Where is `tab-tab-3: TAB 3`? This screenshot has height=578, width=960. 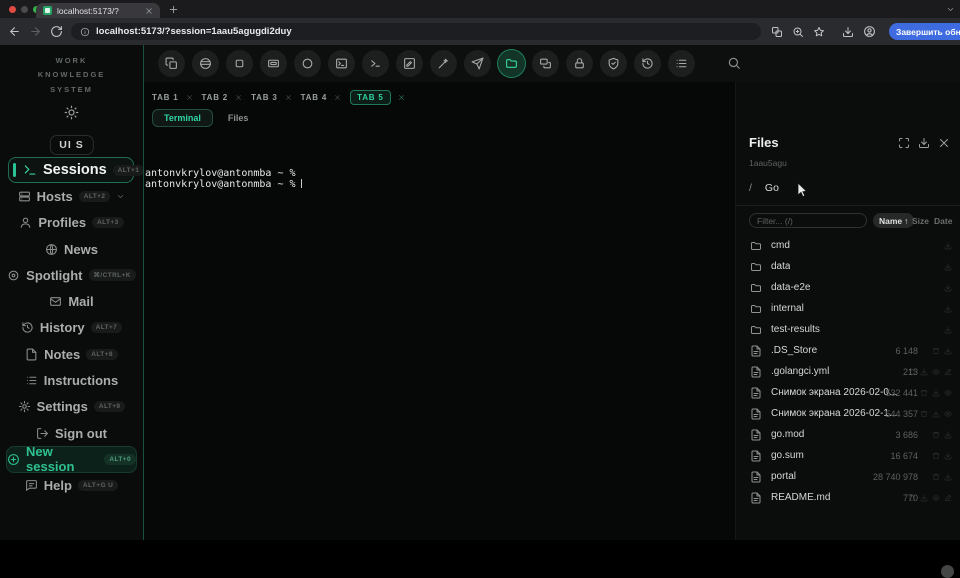
tab-tab-3: TAB 3 is located at coordinates (271, 97).